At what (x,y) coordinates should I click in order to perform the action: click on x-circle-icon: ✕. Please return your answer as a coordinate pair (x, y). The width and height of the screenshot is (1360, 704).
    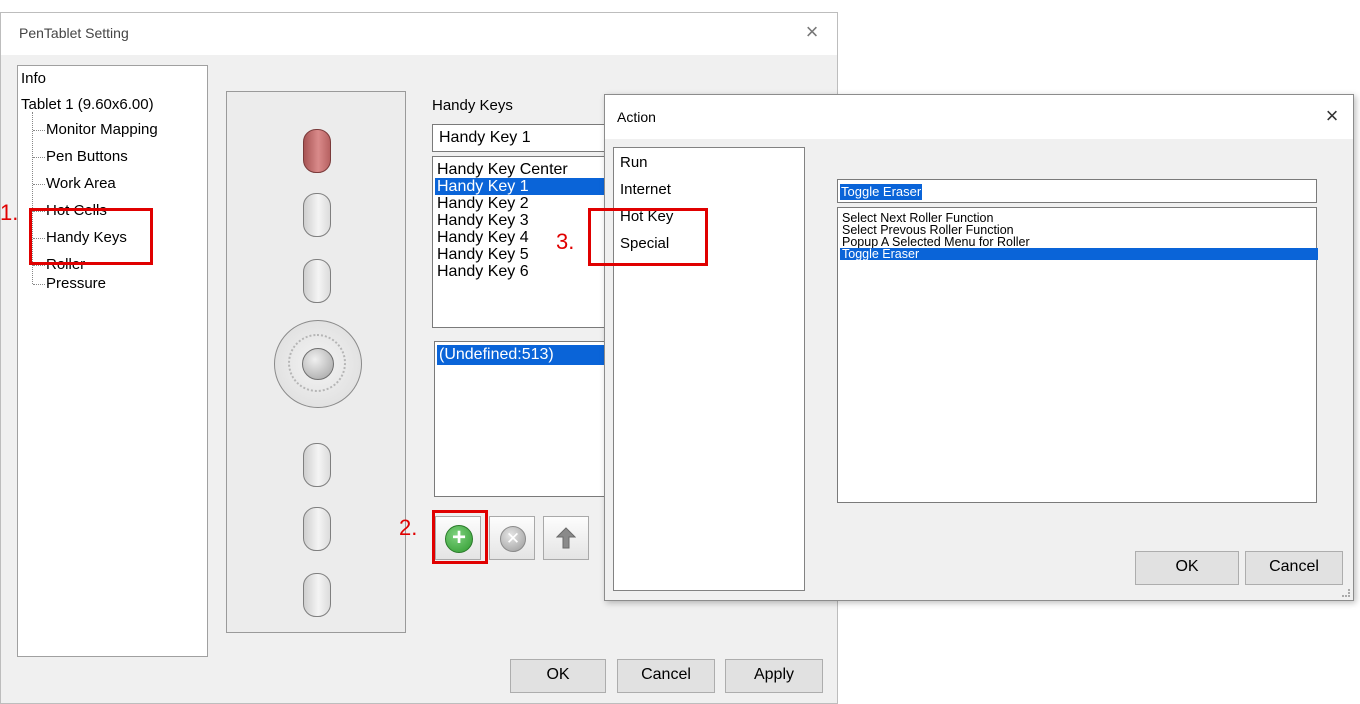
    Looking at the image, I should click on (513, 539).